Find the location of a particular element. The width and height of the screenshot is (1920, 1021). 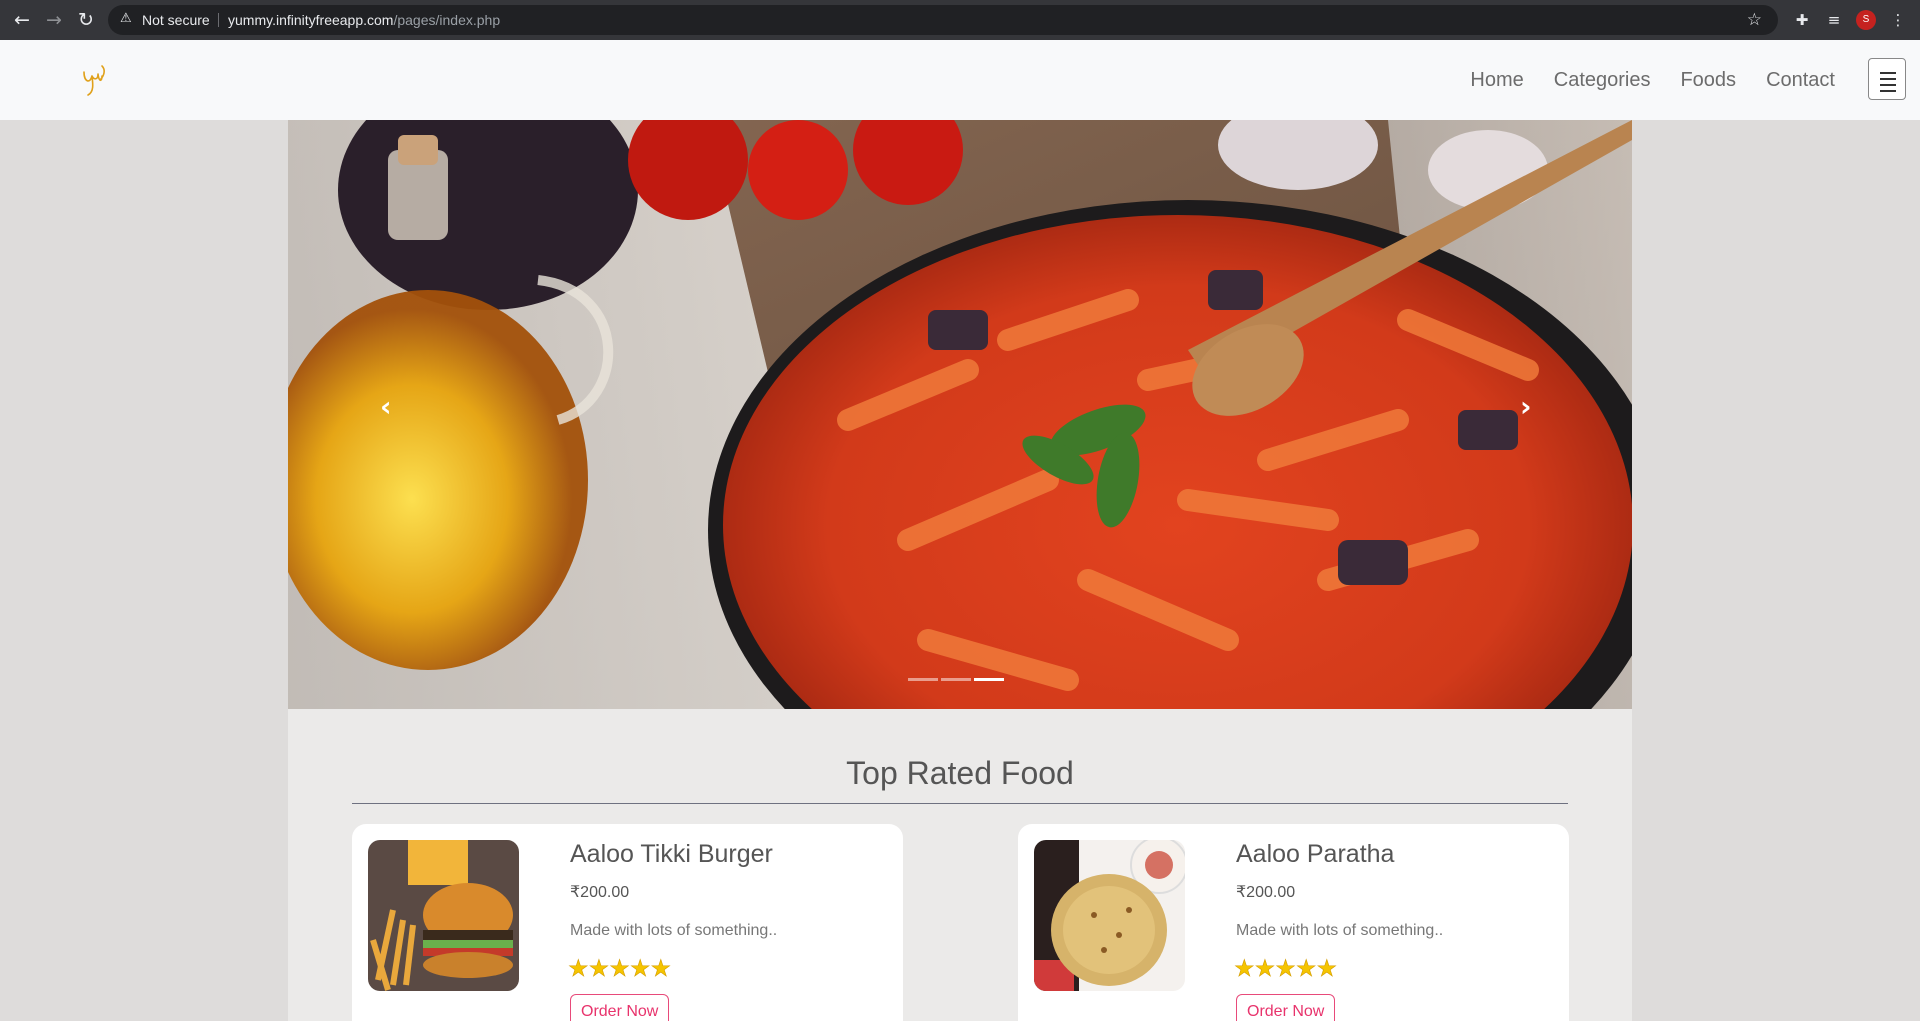

warning-icon: ⚠ is located at coordinates (128, 19).